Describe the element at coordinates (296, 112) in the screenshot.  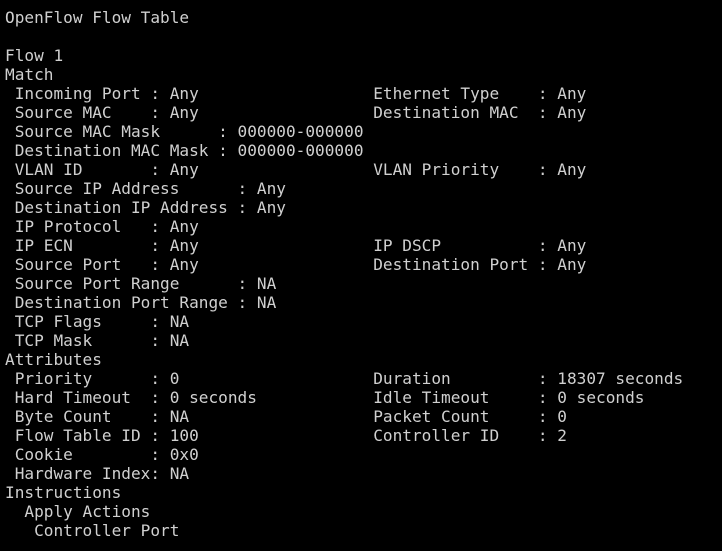
I see `output-line-source-mac: Source MAC : Any Destination MAC : Any` at that location.